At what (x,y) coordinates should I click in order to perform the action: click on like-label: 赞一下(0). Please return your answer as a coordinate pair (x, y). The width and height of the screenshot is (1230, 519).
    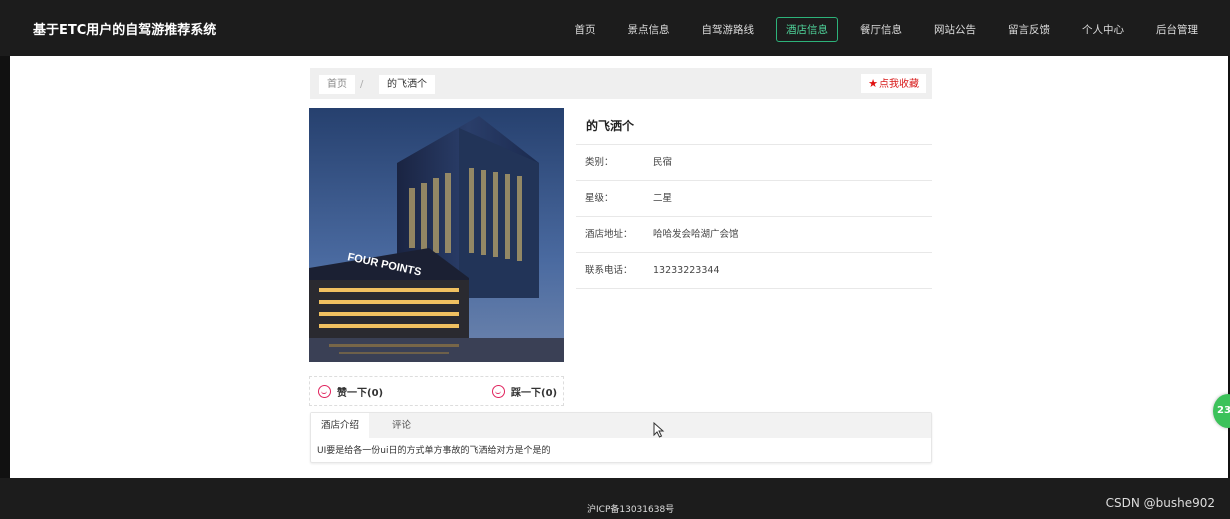
    Looking at the image, I should click on (360, 393).